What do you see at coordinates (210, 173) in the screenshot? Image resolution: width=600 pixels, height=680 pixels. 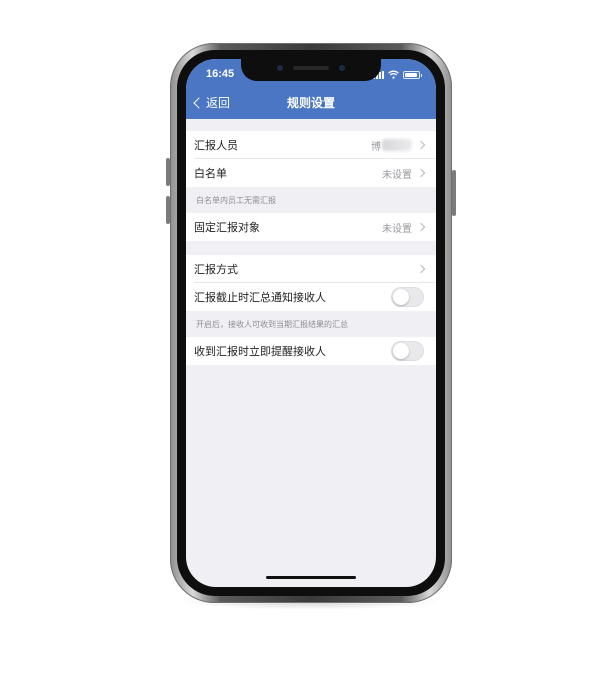 I see `whitelist-label: 白名单` at bounding box center [210, 173].